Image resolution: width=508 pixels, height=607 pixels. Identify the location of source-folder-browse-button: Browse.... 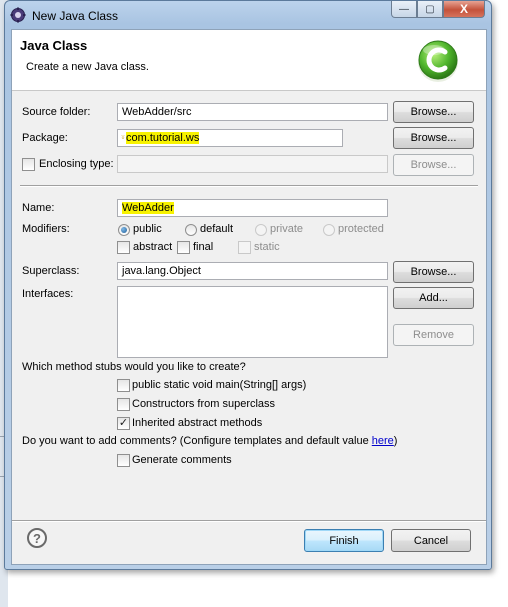
(433, 112).